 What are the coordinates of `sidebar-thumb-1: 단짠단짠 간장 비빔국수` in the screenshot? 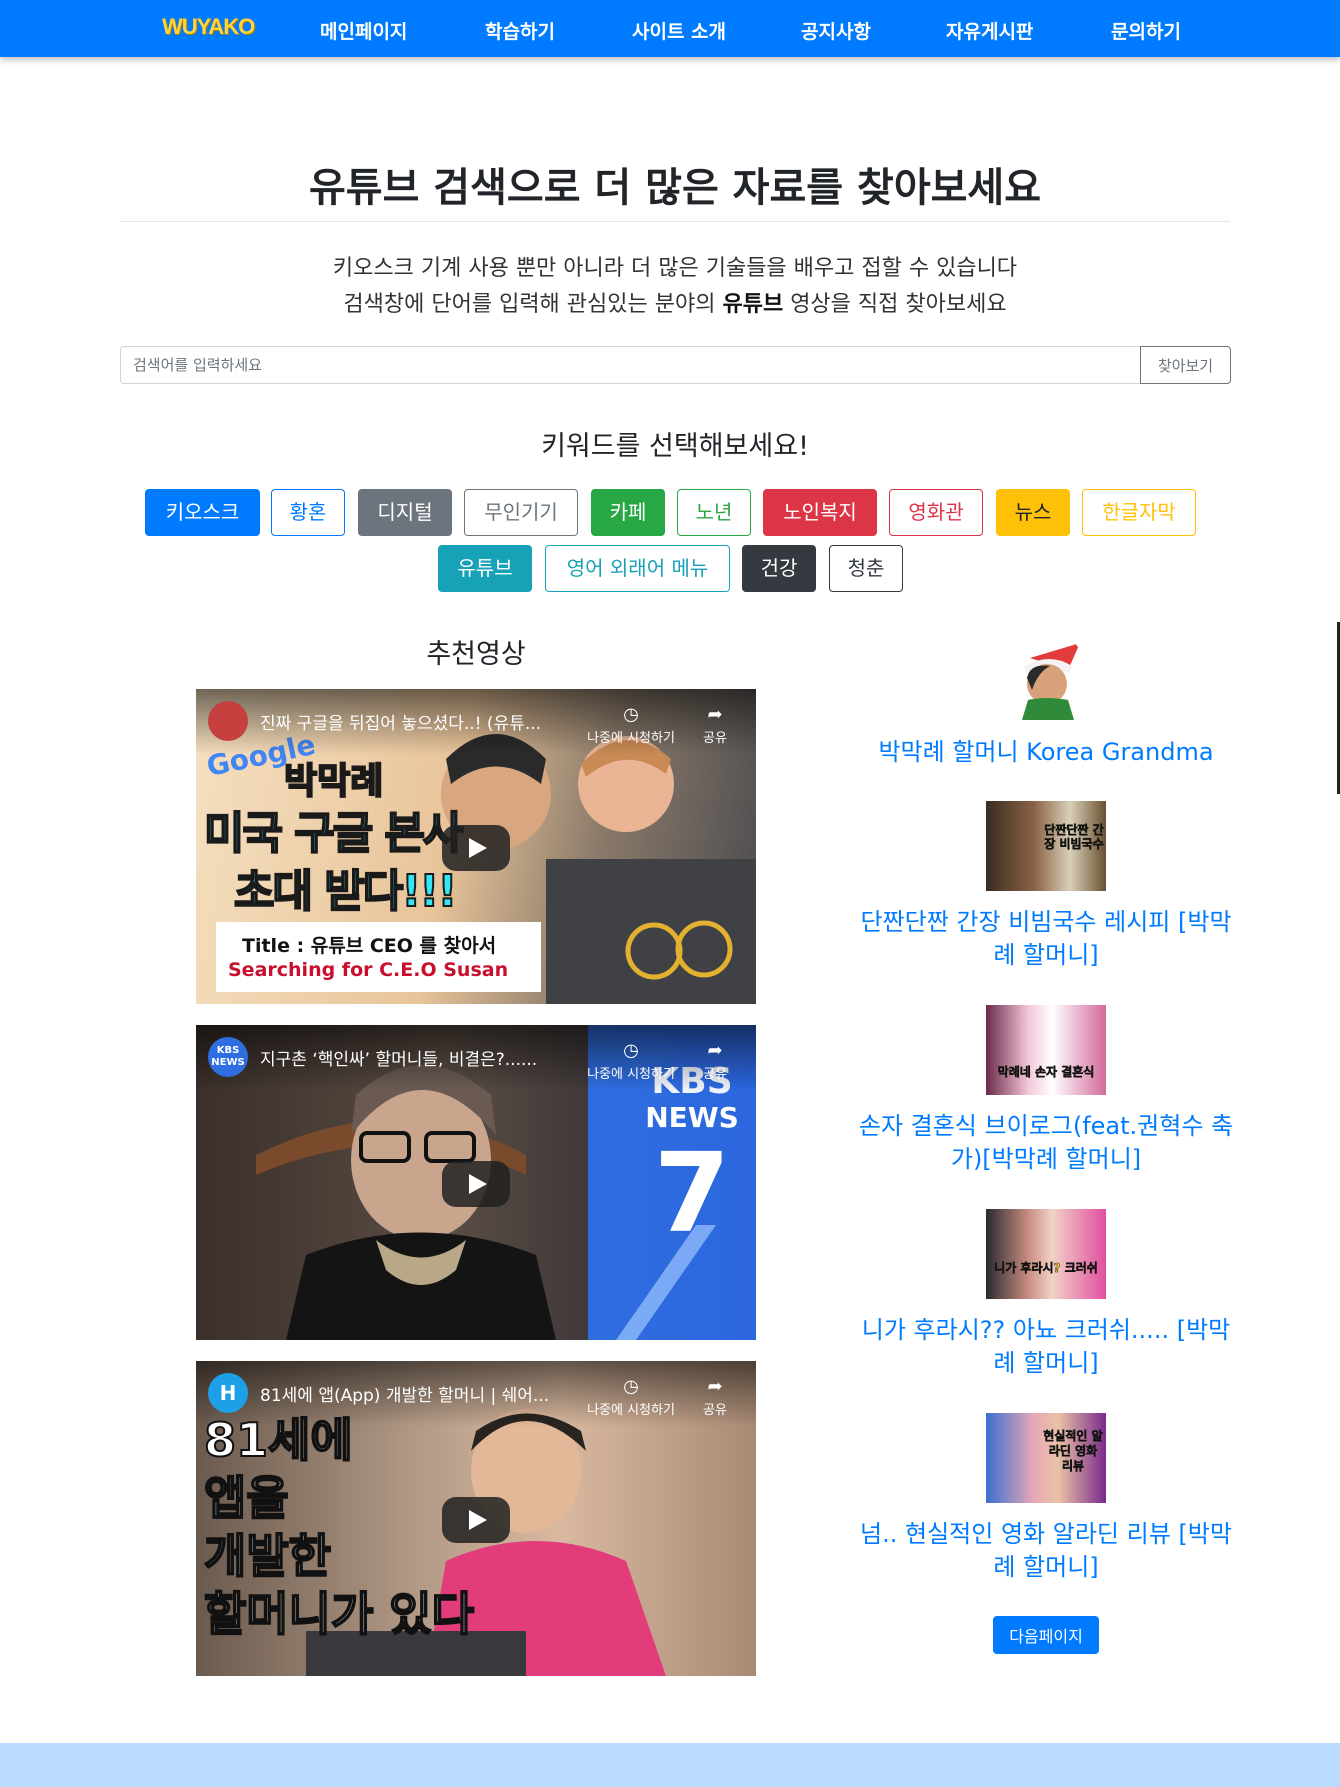 It's located at (1046, 846).